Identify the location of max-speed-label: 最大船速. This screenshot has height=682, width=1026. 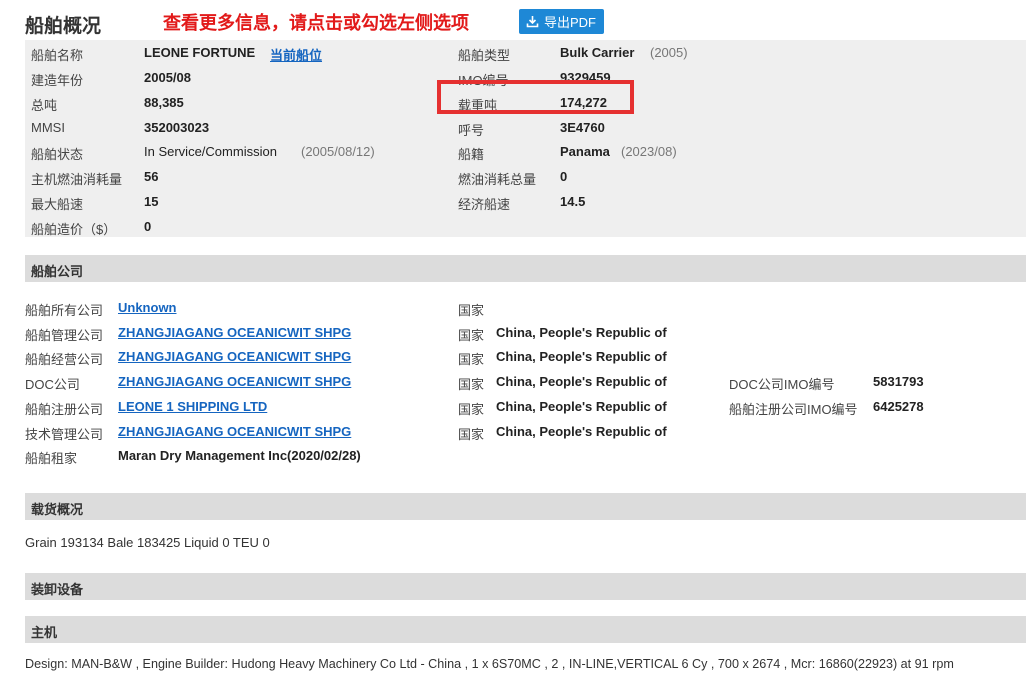
(57, 204).